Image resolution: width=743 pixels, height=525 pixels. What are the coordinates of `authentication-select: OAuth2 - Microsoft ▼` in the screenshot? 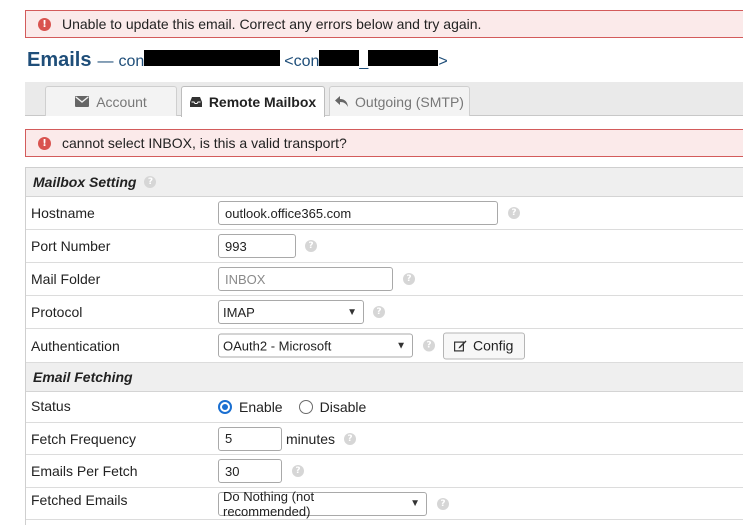 It's located at (315, 345).